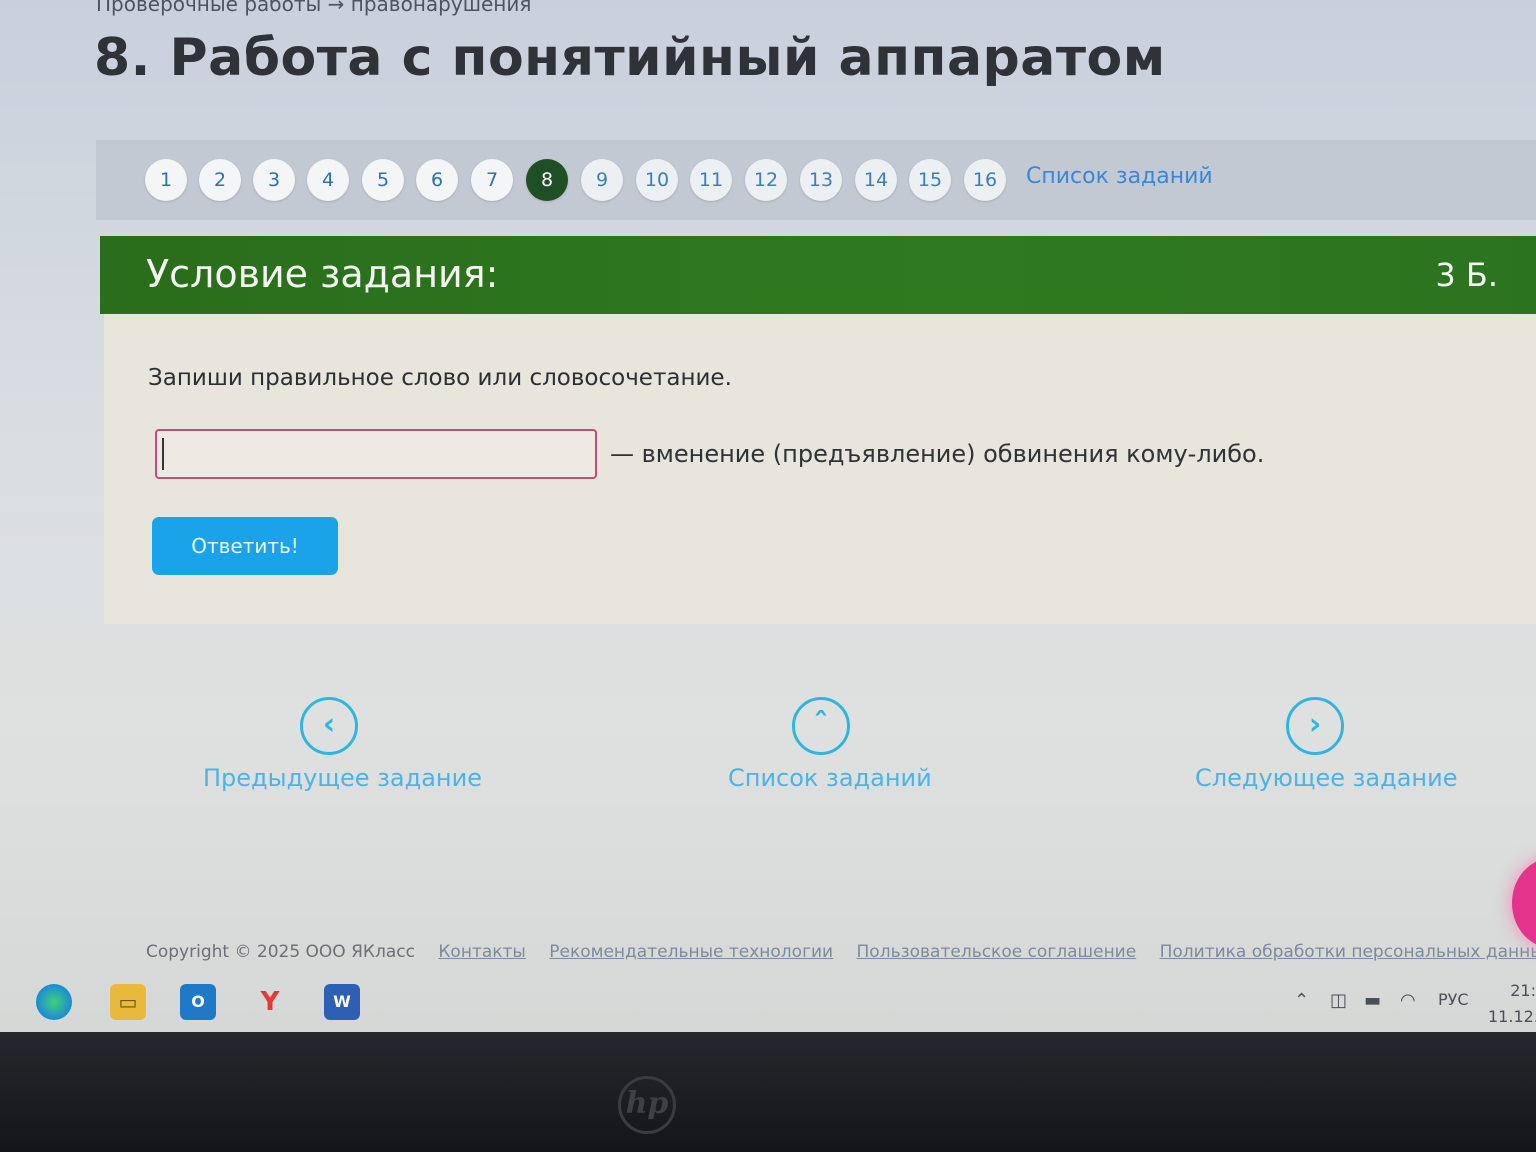 The width and height of the screenshot is (1536, 1152). I want to click on language-indicator: РУС, so click(1453, 999).